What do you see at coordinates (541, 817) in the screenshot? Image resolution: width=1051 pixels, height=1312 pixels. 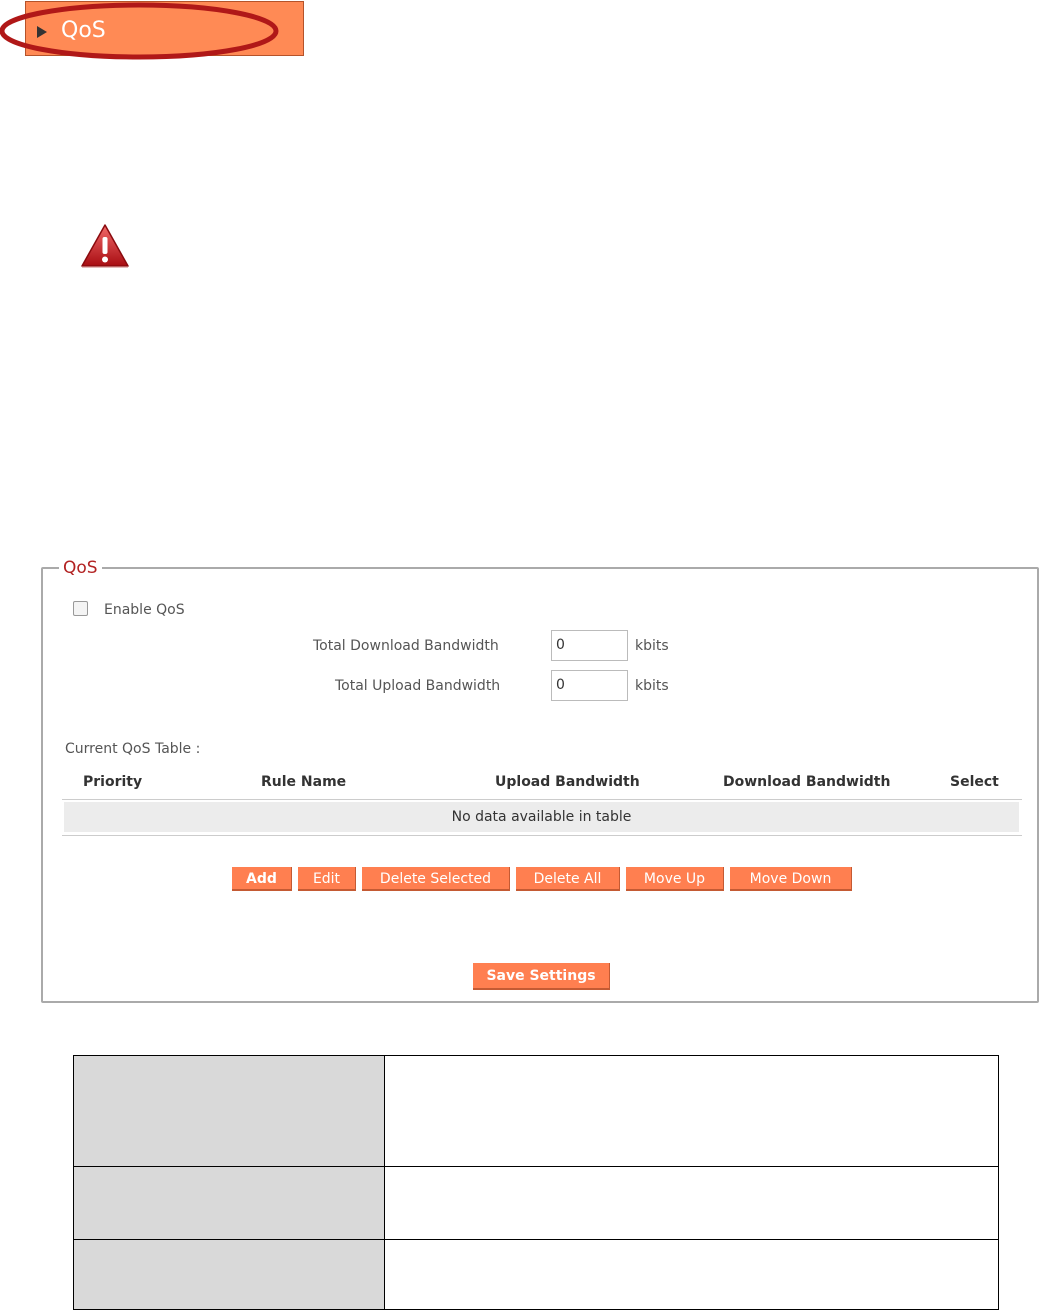 I see `table-empty-row: No data available in table` at bounding box center [541, 817].